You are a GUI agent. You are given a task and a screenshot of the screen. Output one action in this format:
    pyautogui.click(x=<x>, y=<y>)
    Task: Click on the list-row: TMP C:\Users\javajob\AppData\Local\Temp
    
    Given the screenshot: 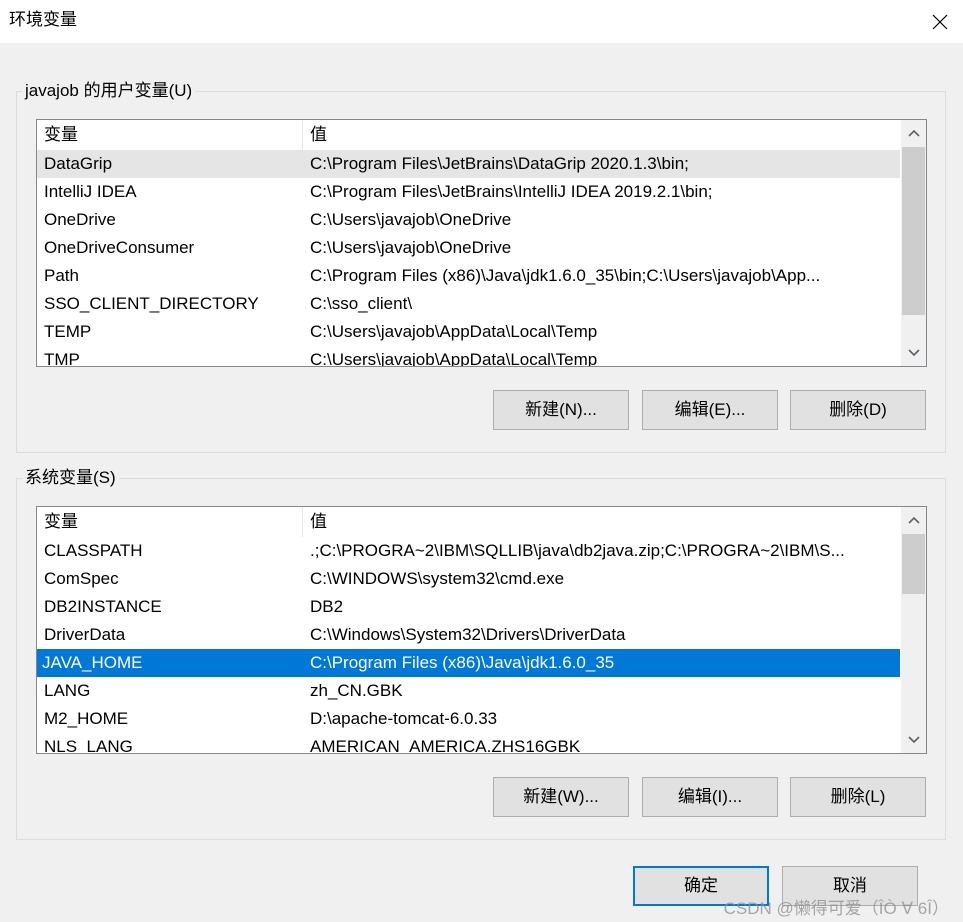 What is the action you would take?
    pyautogui.click(x=468, y=356)
    